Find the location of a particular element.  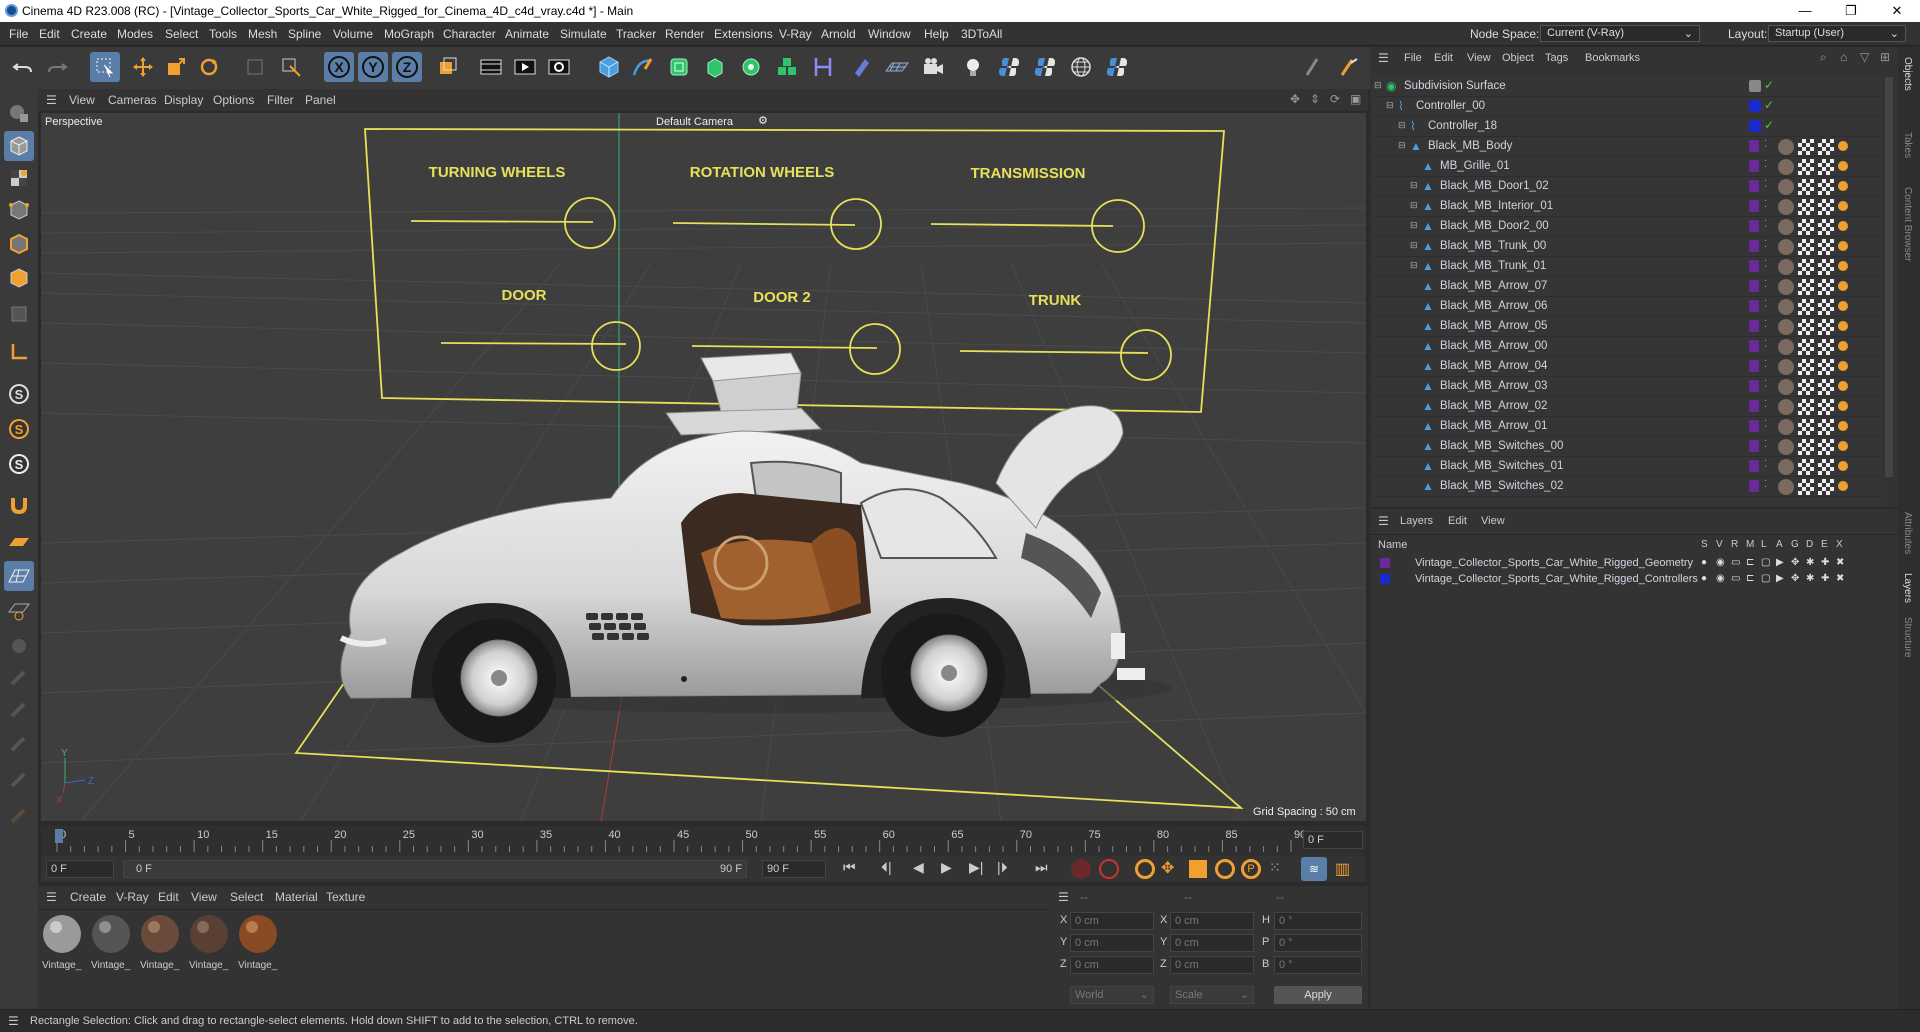

paint-tool-button is located at coordinates (1349, 67).